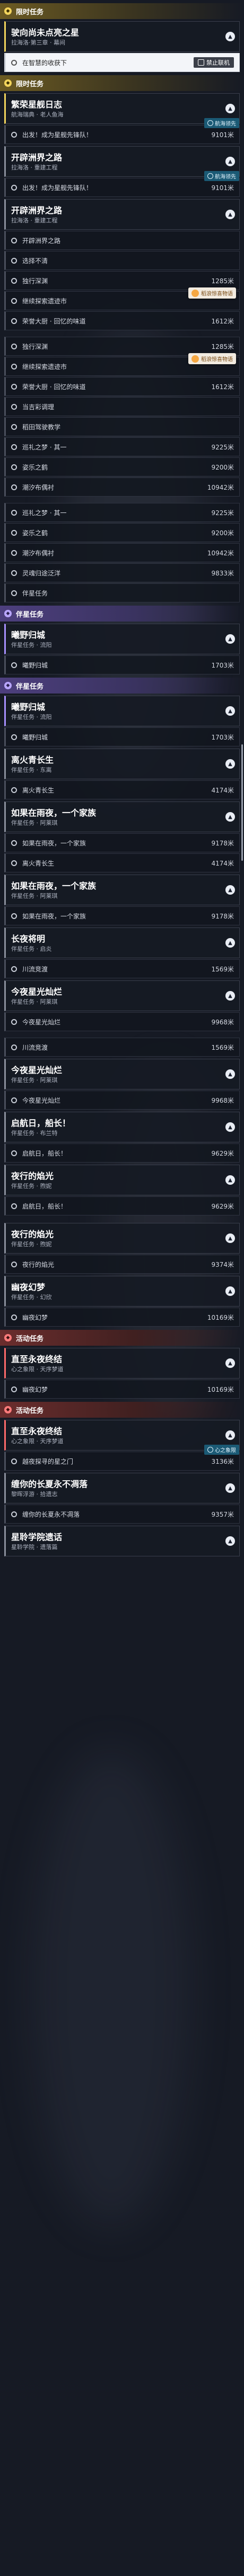 The image size is (244, 2576). I want to click on quest-objective: 选择不清, so click(122, 261).